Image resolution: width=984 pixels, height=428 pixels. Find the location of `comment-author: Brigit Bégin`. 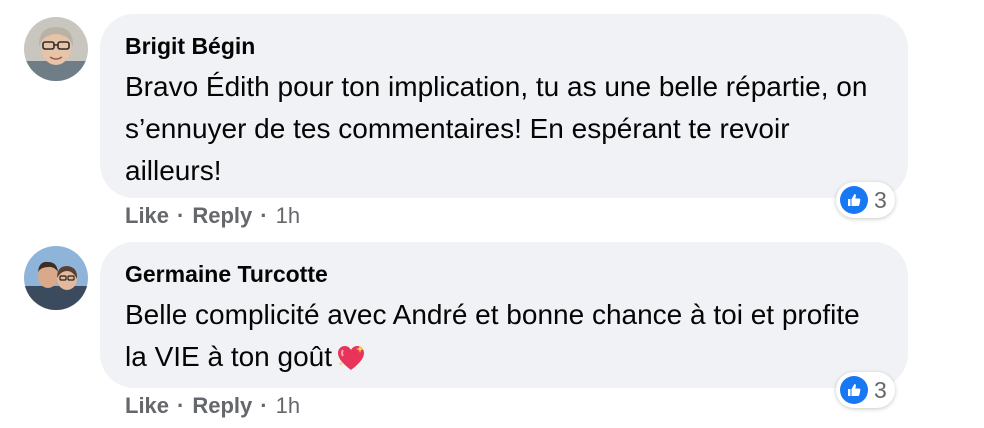

comment-author: Brigit Bégin is located at coordinates (504, 46).